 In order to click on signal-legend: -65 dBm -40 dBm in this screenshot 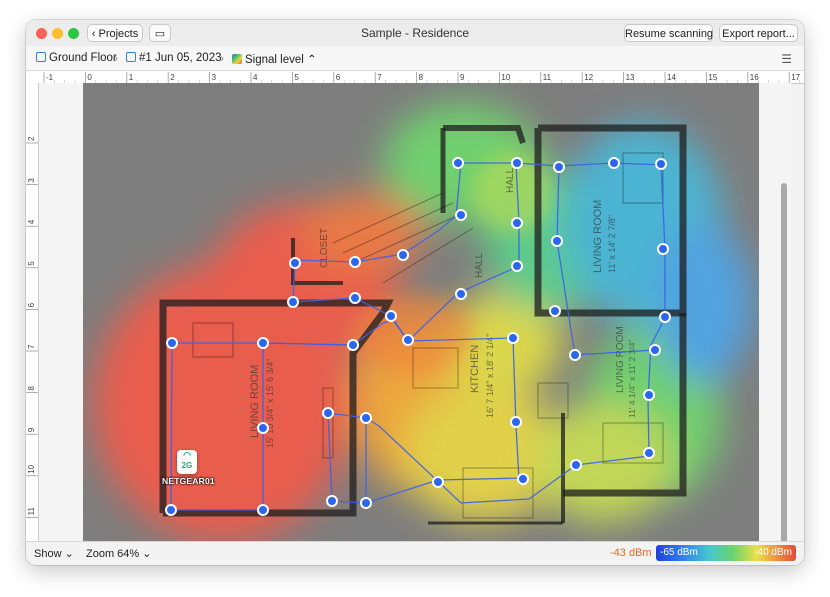, I will do `click(726, 553)`.